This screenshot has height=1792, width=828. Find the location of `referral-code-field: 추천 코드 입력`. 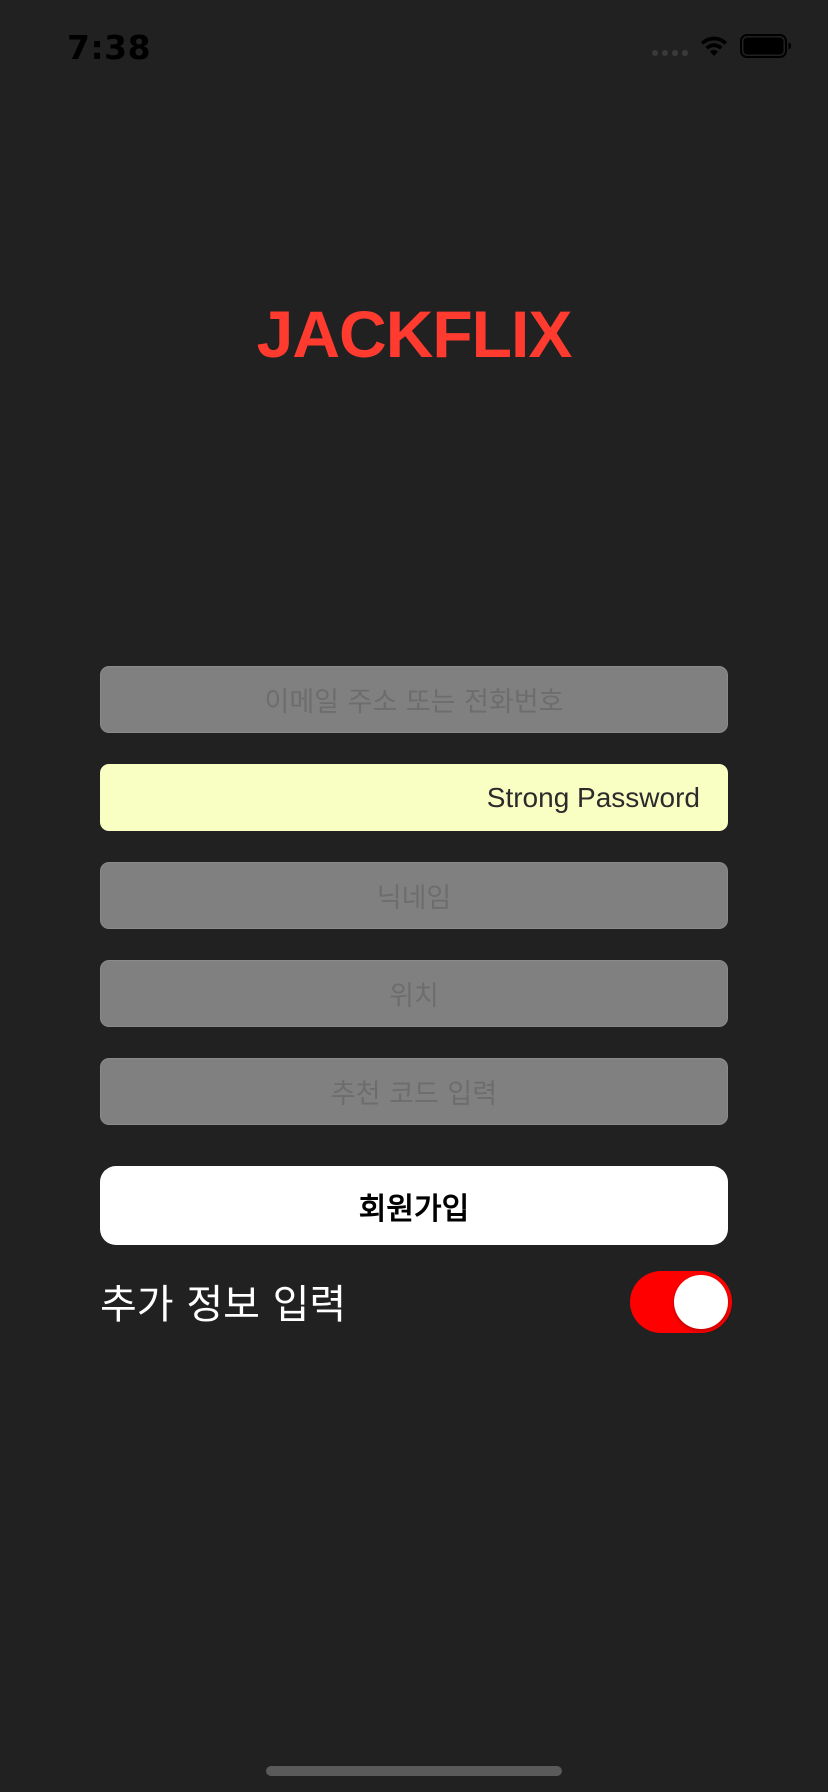

referral-code-field: 추천 코드 입력 is located at coordinates (414, 1091).